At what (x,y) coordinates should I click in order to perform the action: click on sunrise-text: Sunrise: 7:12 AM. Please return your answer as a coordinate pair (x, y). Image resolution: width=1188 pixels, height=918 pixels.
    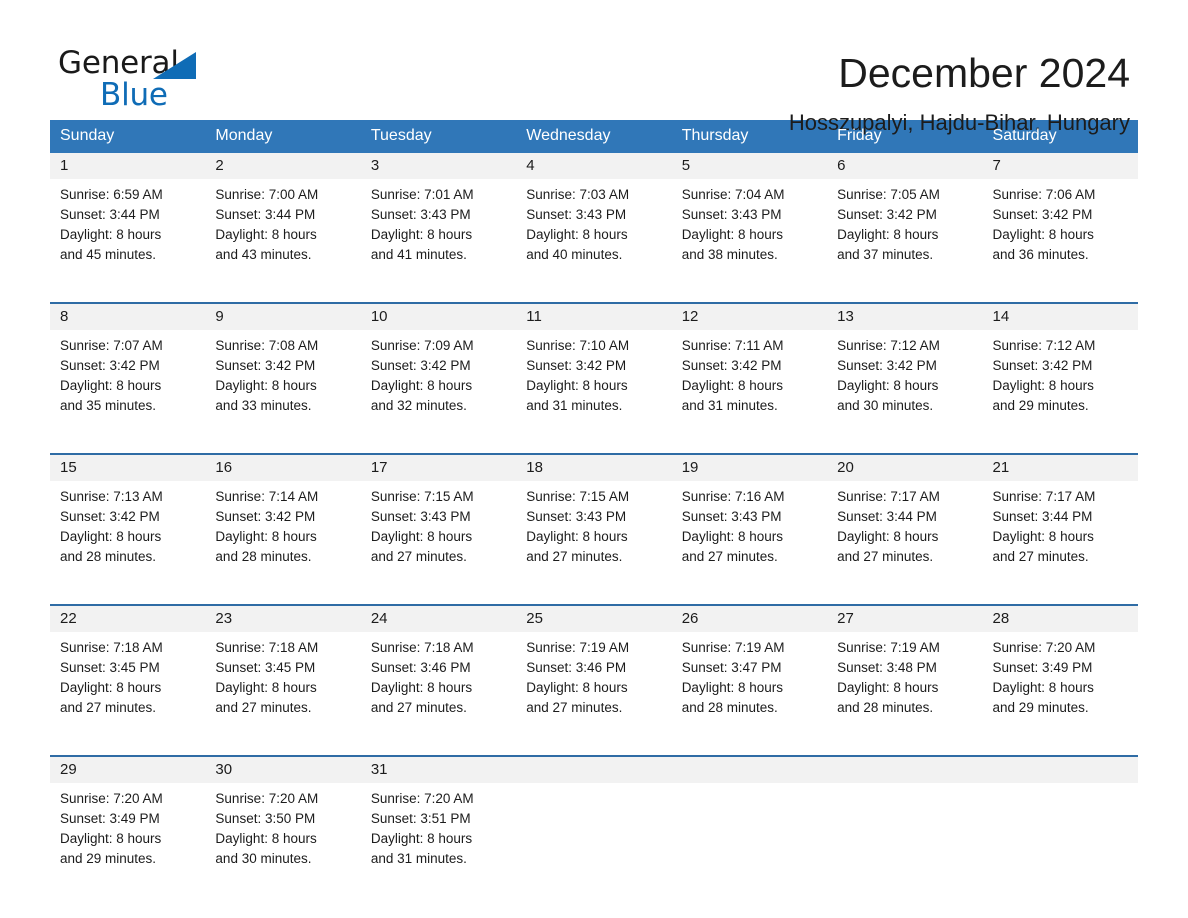
    Looking at the image, I should click on (1044, 345).